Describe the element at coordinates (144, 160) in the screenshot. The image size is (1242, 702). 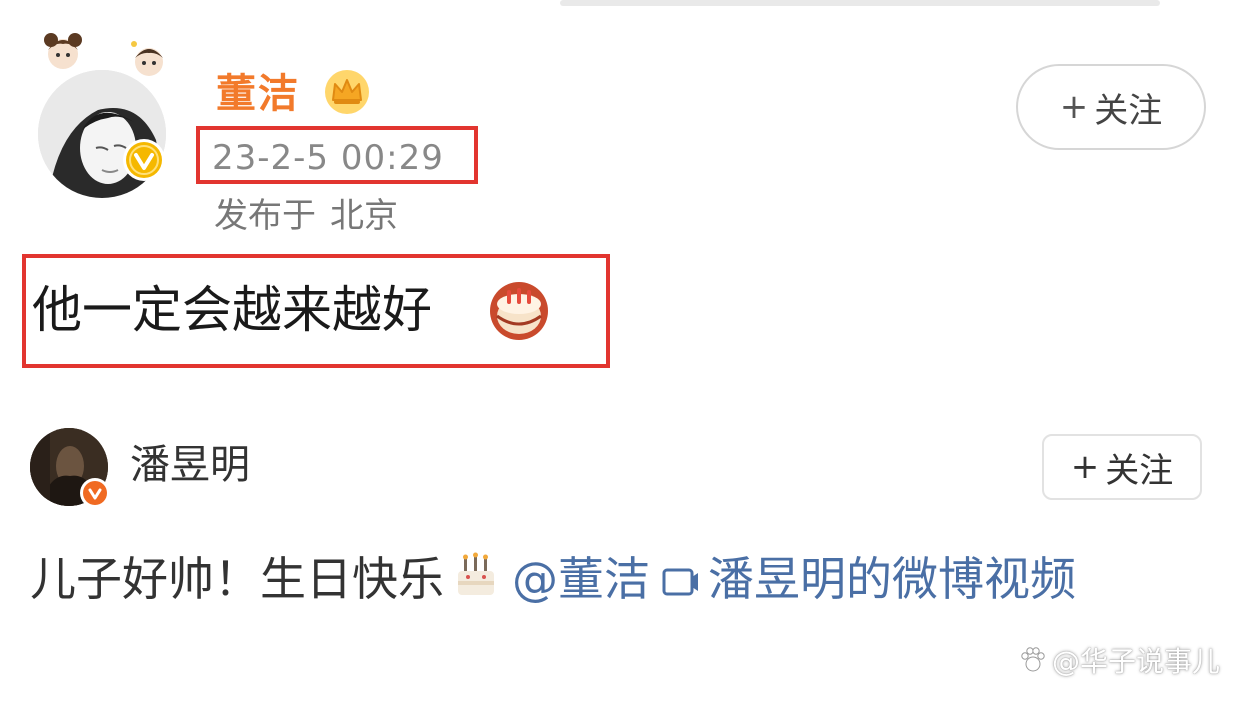
I see `gold-verified-badge-icon` at that location.